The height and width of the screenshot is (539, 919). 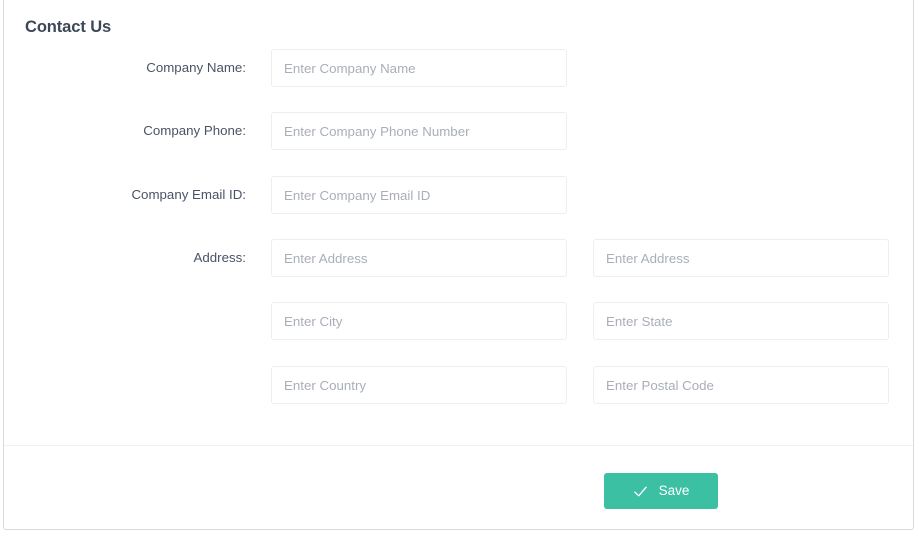 I want to click on save-button: Save, so click(x=661, y=491).